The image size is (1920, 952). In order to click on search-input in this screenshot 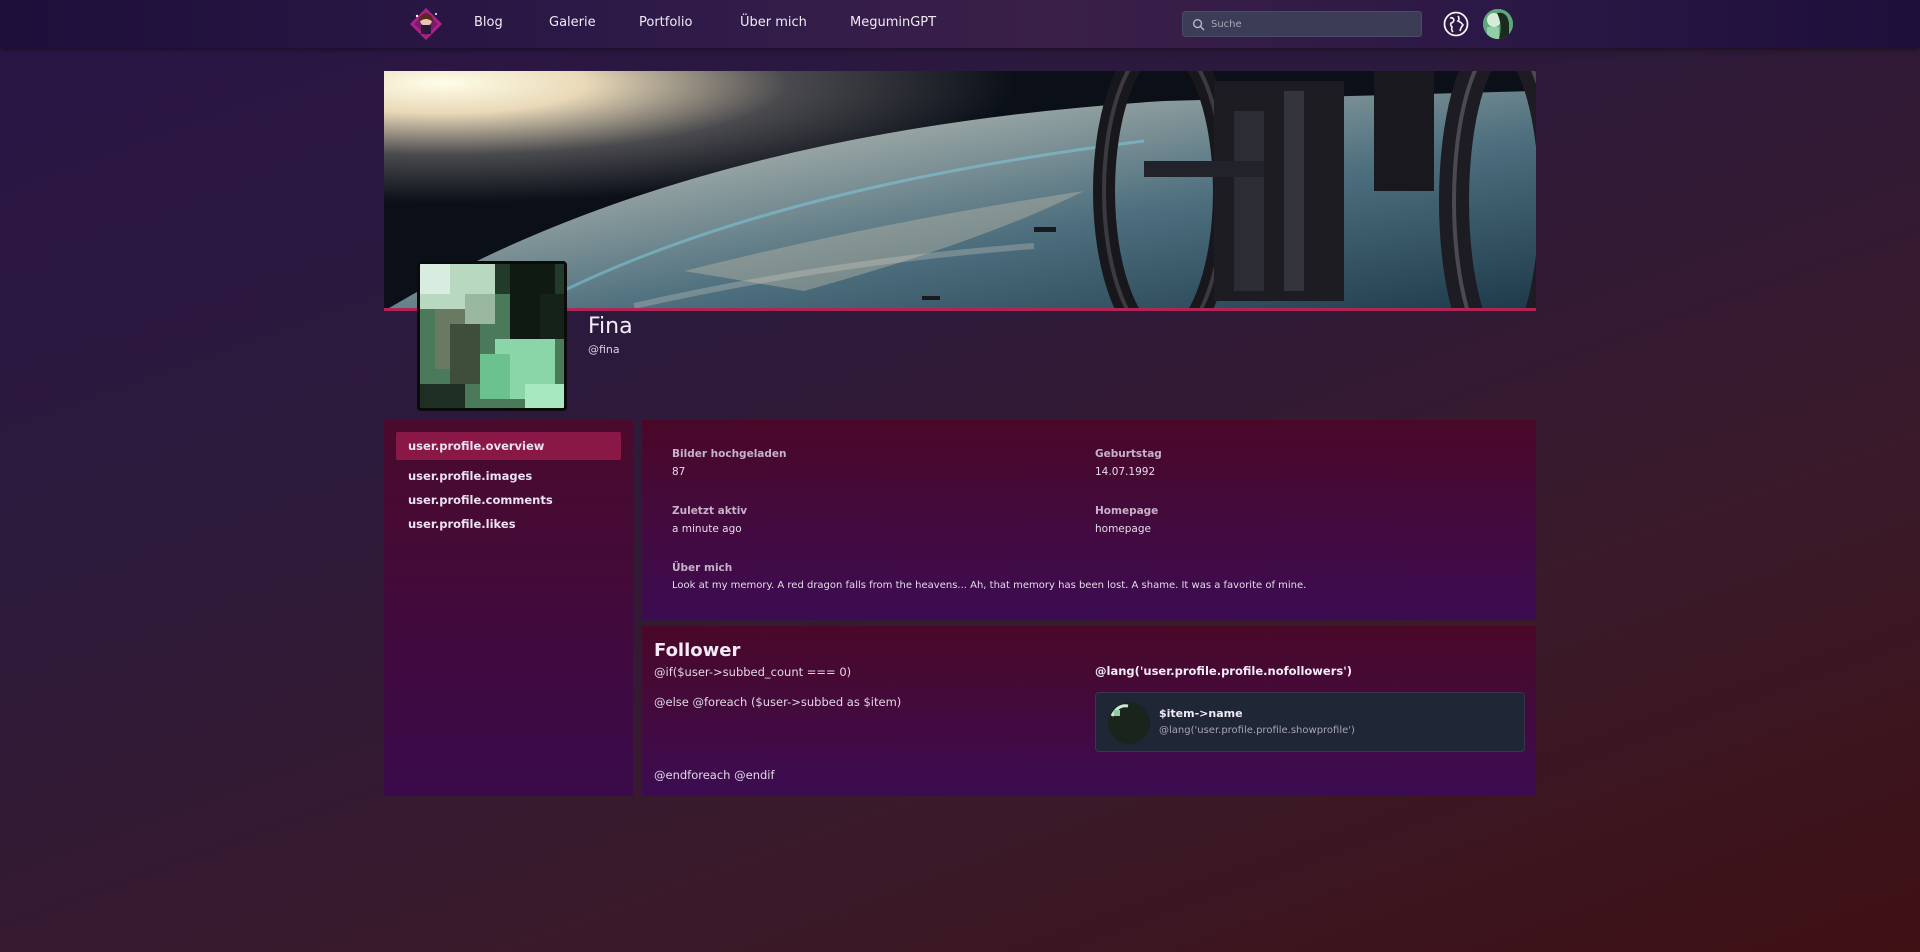, I will do `click(1311, 24)`.